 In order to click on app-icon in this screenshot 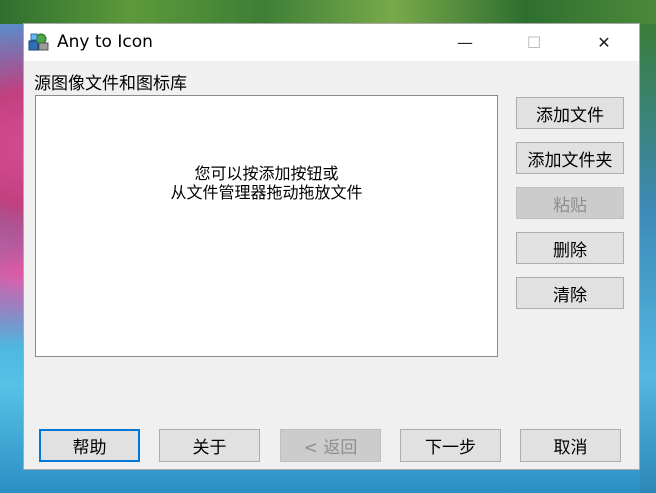, I will do `click(38, 42)`.